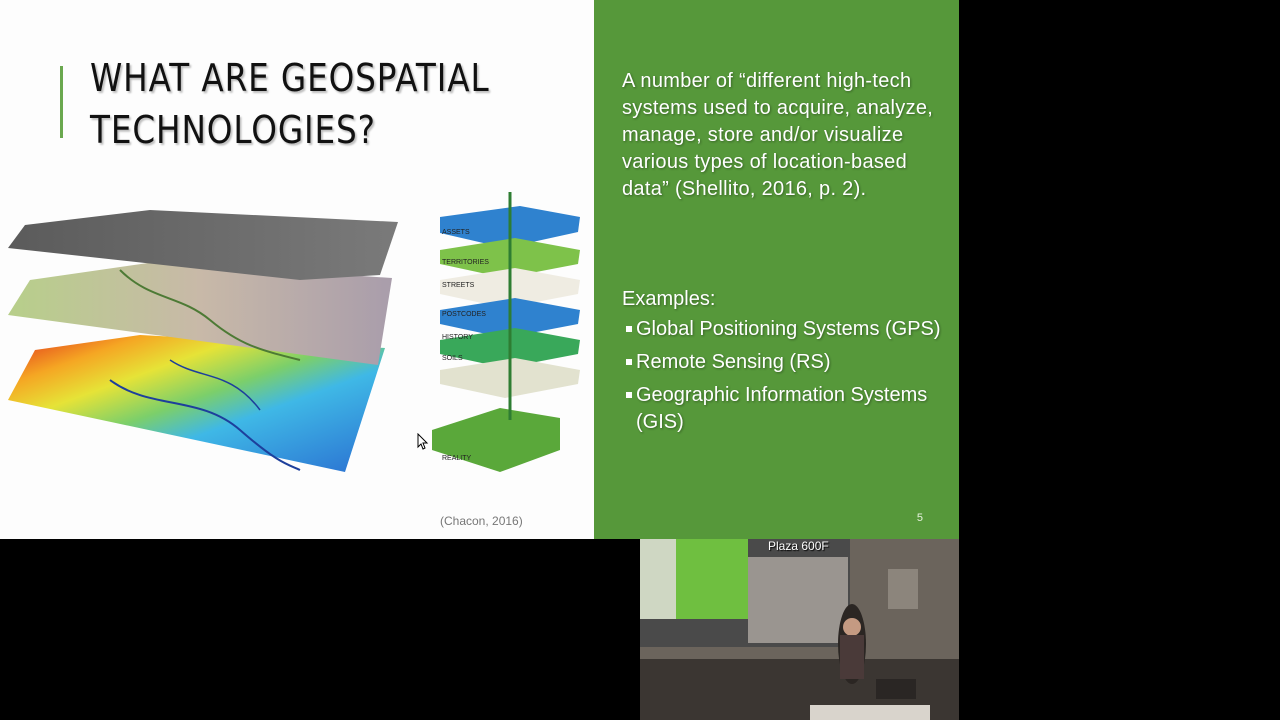 The height and width of the screenshot is (720, 1280). I want to click on webcam-feed: Plaza 600F, so click(799, 629).